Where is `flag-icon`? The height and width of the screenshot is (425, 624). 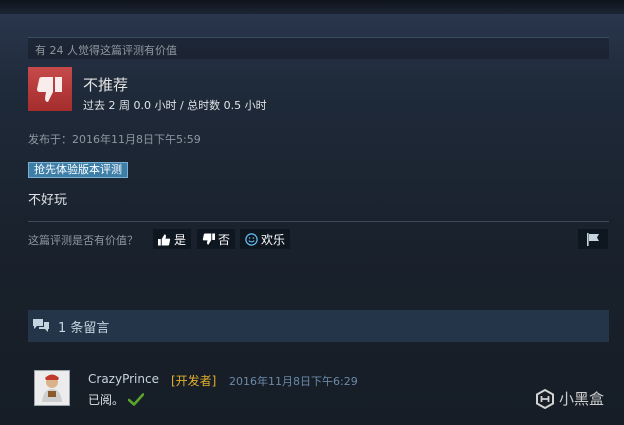
flag-icon is located at coordinates (593, 239).